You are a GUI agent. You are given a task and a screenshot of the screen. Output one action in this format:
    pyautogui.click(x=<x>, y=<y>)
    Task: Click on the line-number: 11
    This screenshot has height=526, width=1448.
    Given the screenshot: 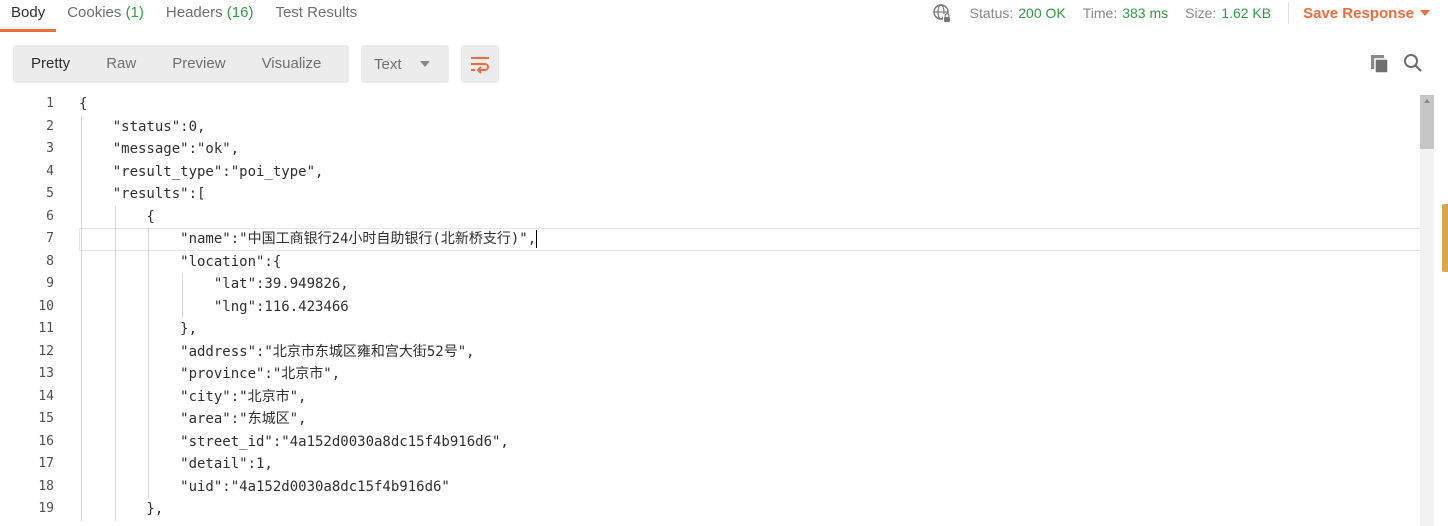 What is the action you would take?
    pyautogui.click(x=46, y=328)
    